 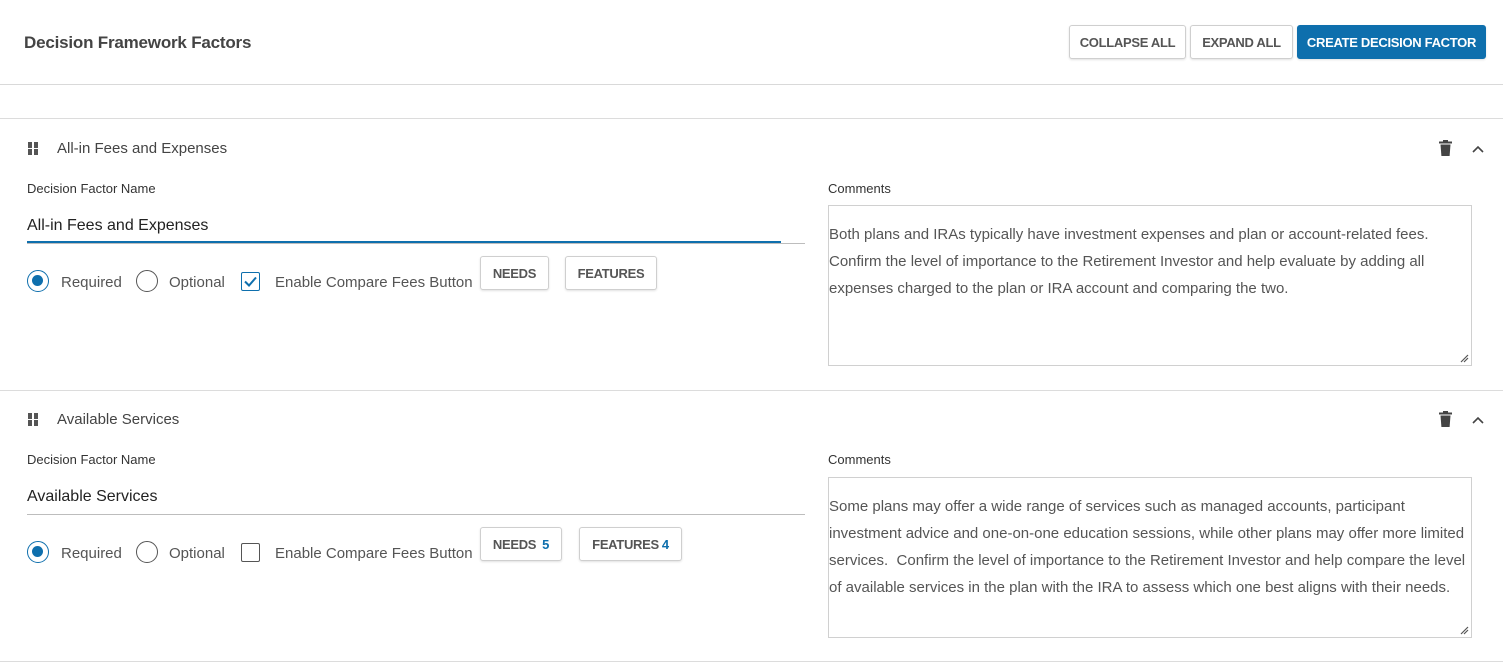 I want to click on expand-all-button: EXPAND ALL, so click(x=1241, y=42).